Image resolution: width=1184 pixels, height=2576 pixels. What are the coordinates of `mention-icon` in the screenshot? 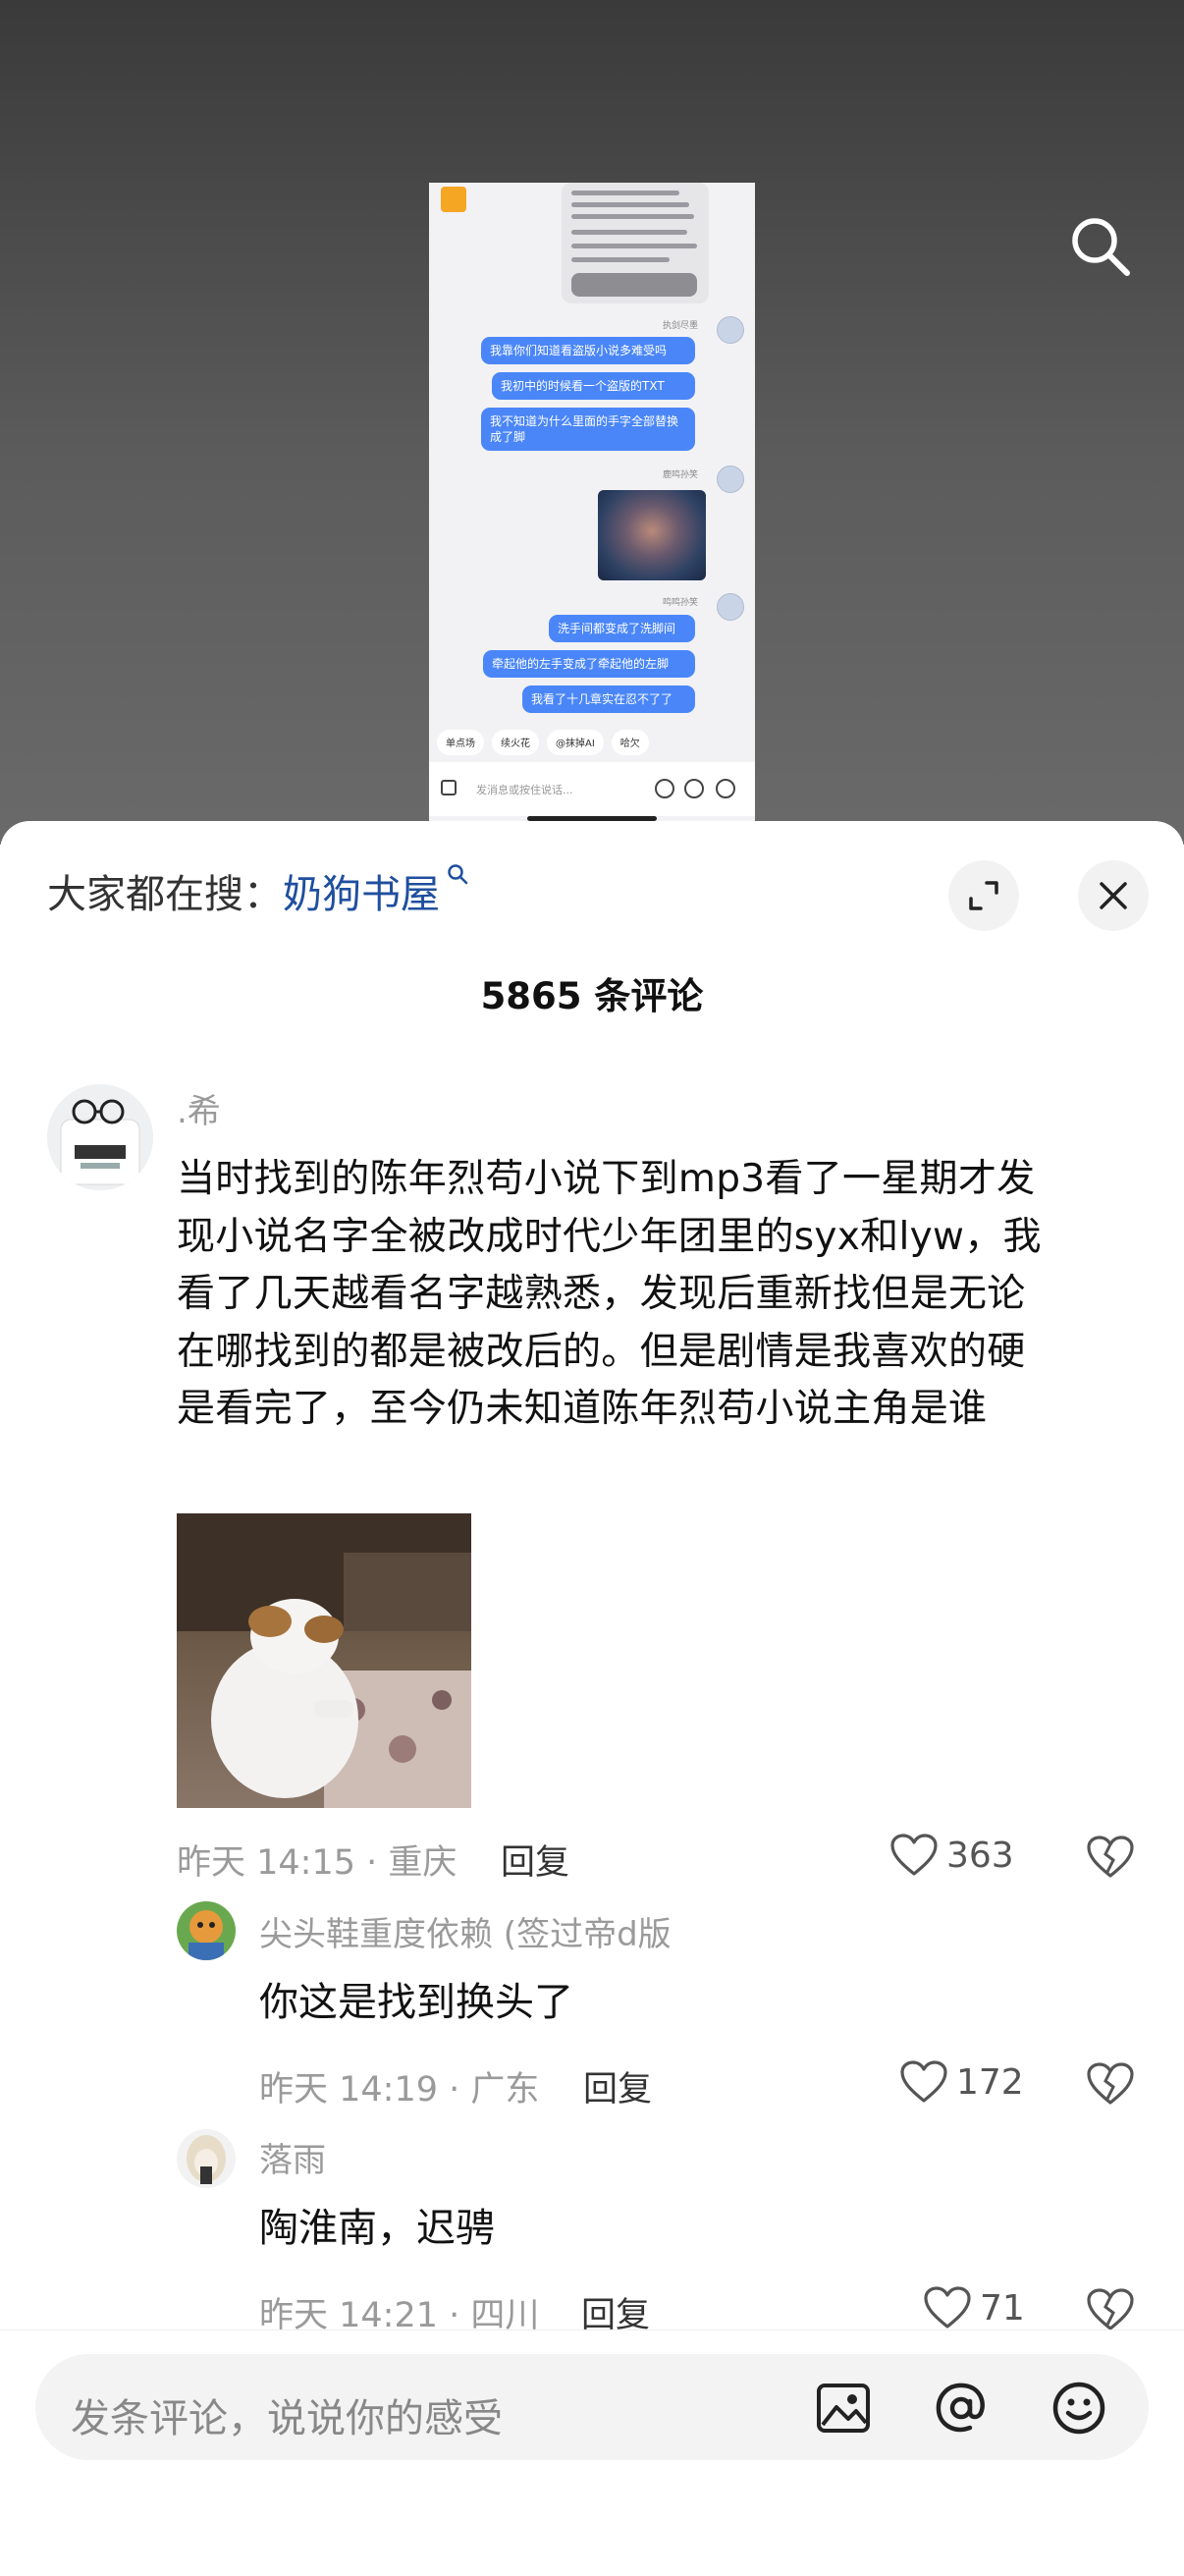 It's located at (961, 2408).